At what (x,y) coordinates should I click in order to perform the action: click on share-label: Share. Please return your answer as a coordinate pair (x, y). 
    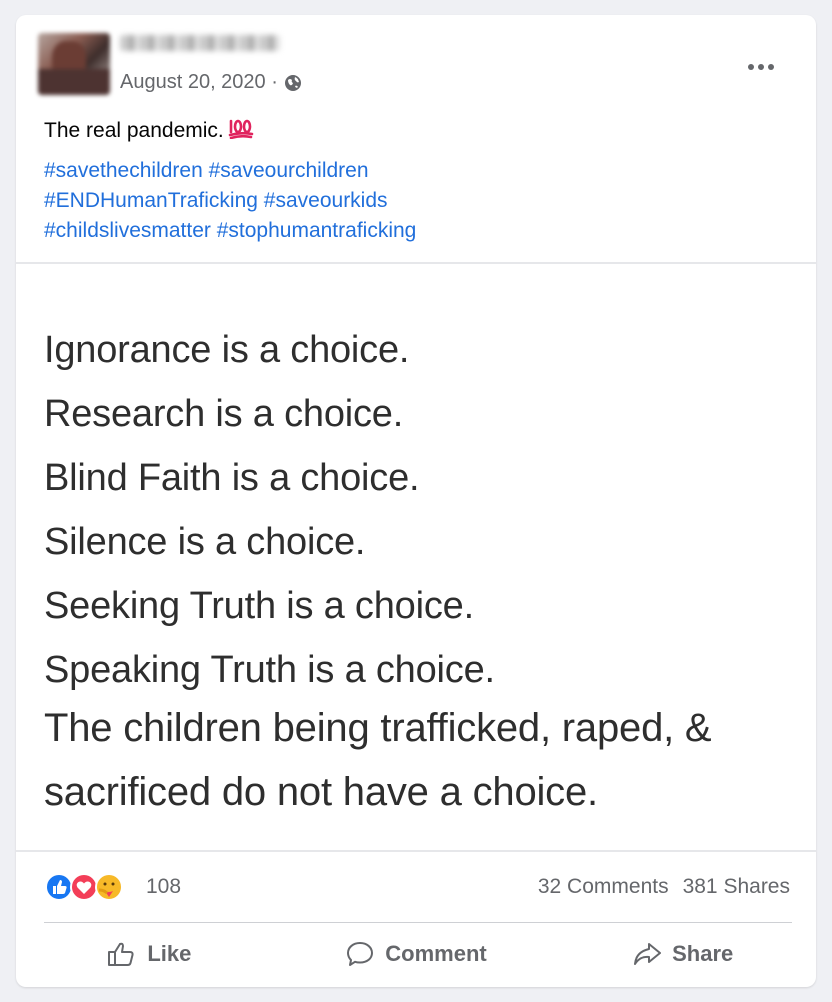
    Looking at the image, I should click on (703, 953).